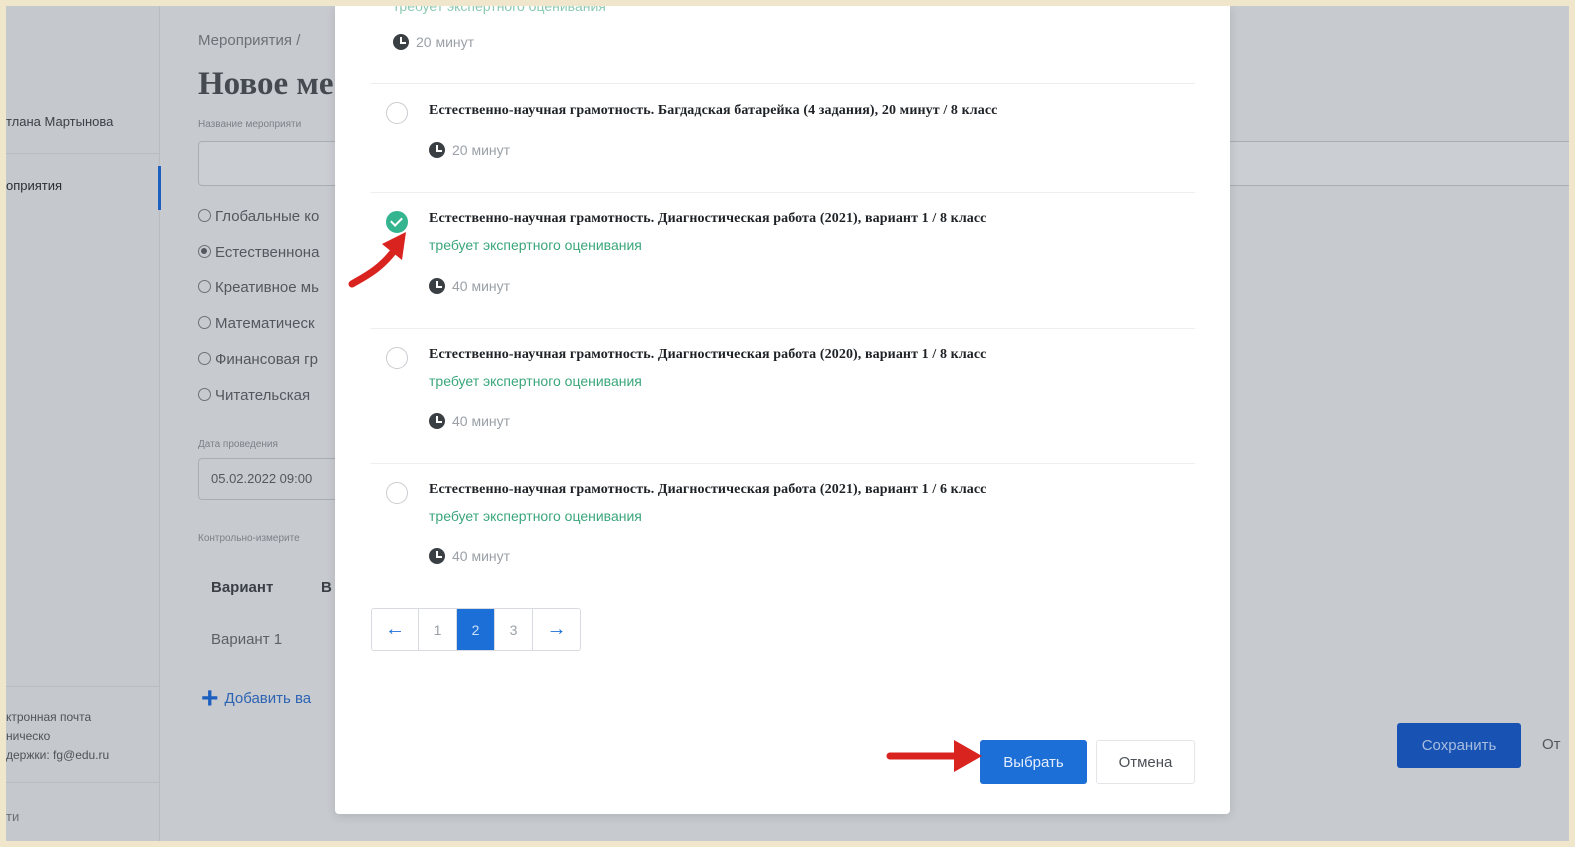 The width and height of the screenshot is (1575, 847). Describe the element at coordinates (397, 222) in the screenshot. I see `item-radio-selected` at that location.